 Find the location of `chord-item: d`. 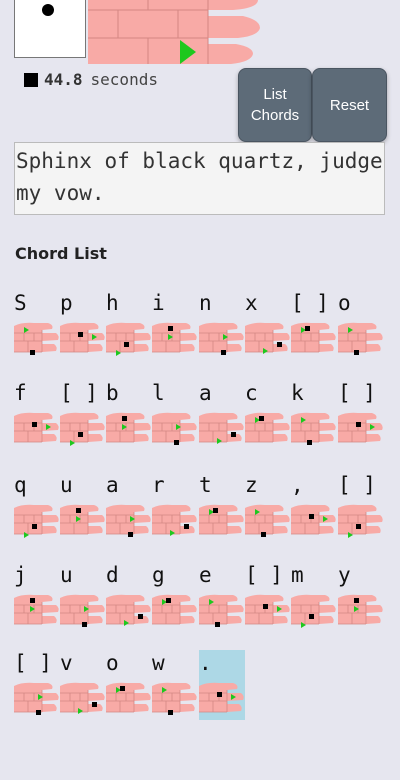

chord-item: d is located at coordinates (129, 597).